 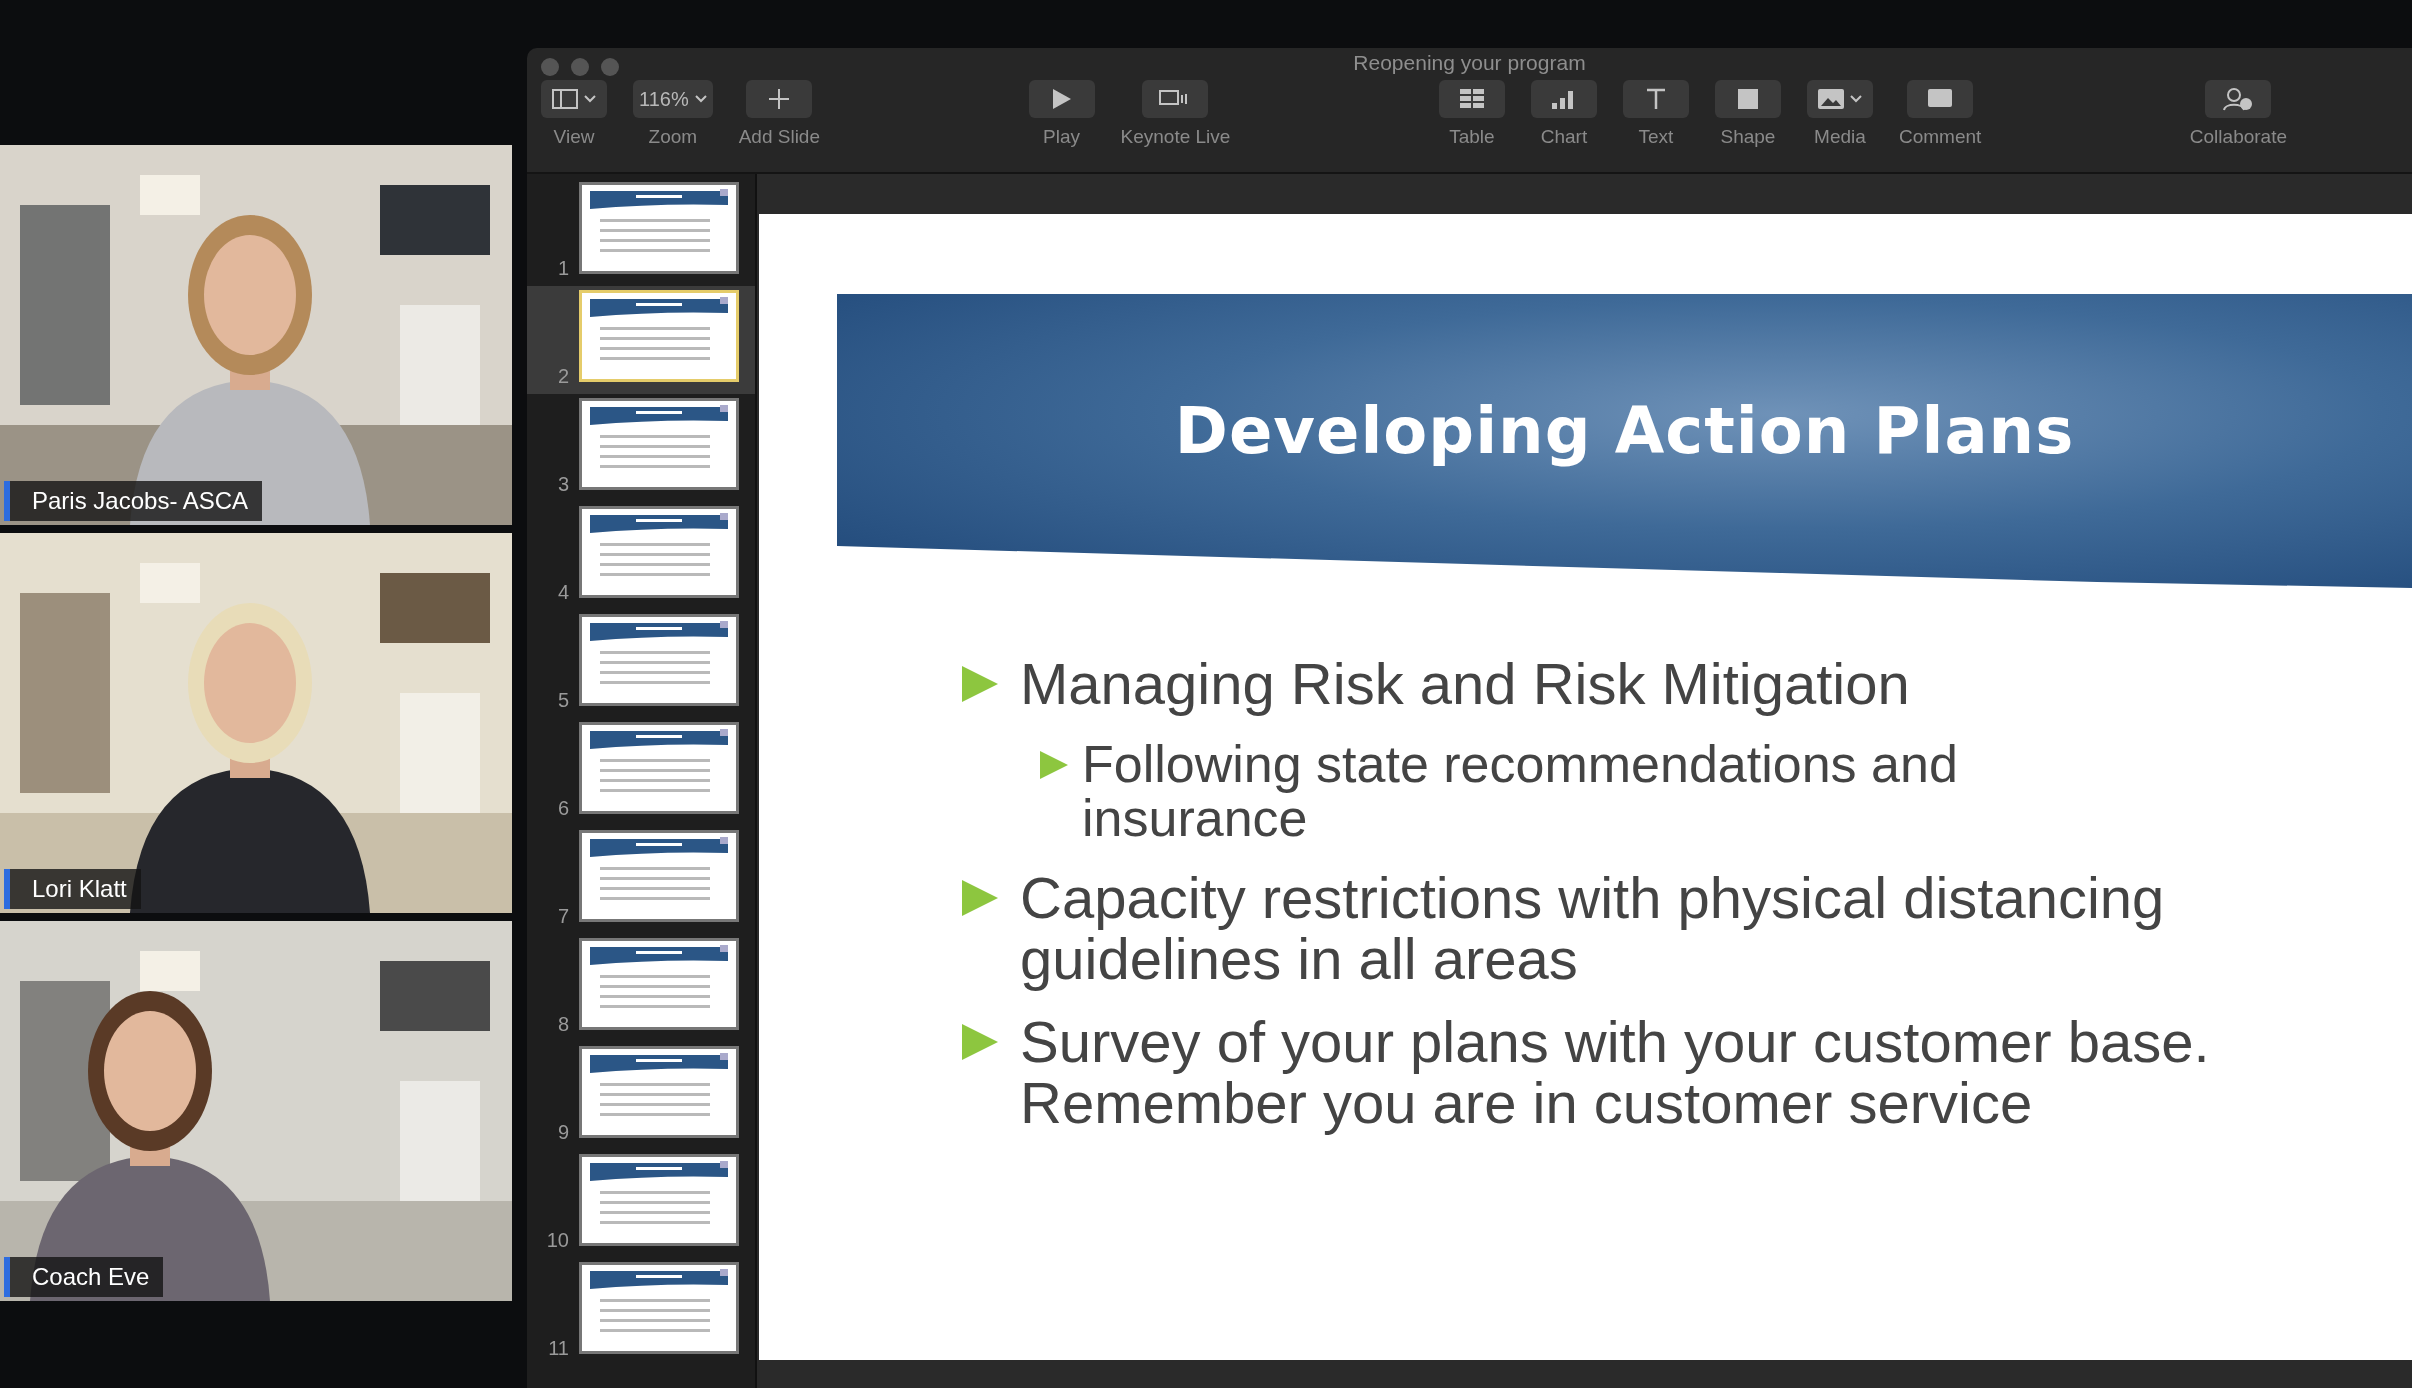 I want to click on slide-number: 3, so click(x=562, y=484).